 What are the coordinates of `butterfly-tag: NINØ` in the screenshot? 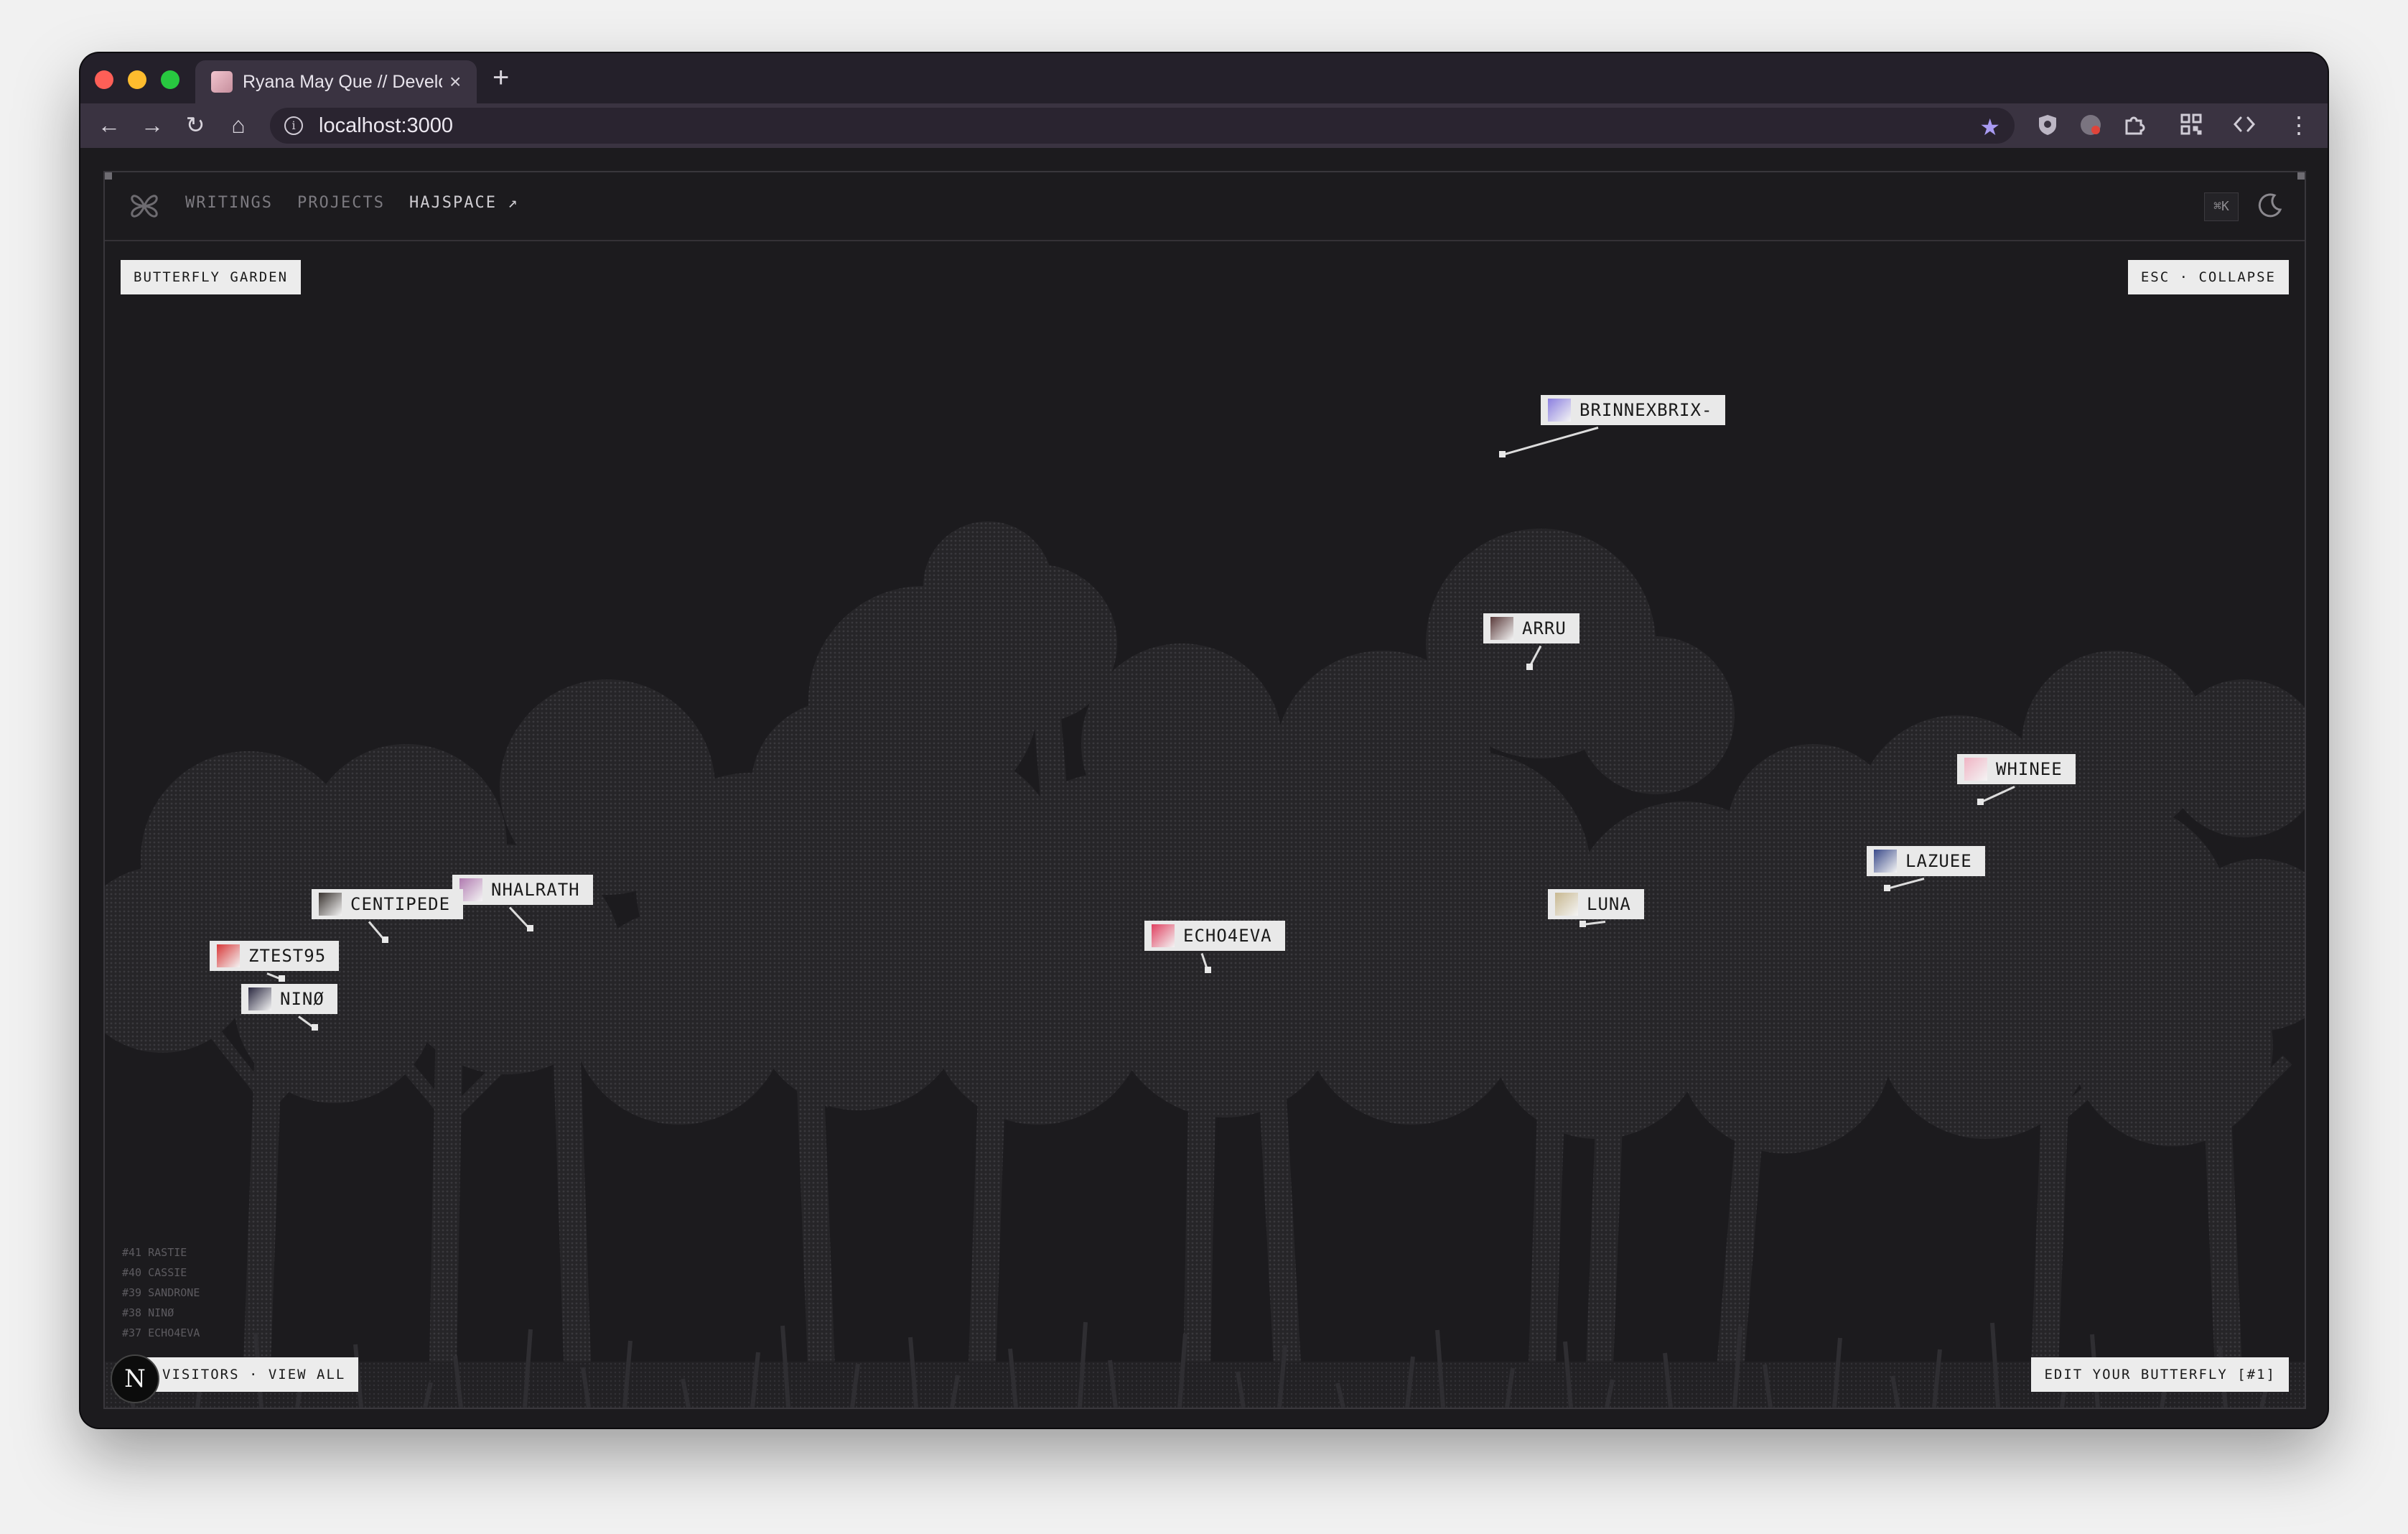 It's located at (289, 999).